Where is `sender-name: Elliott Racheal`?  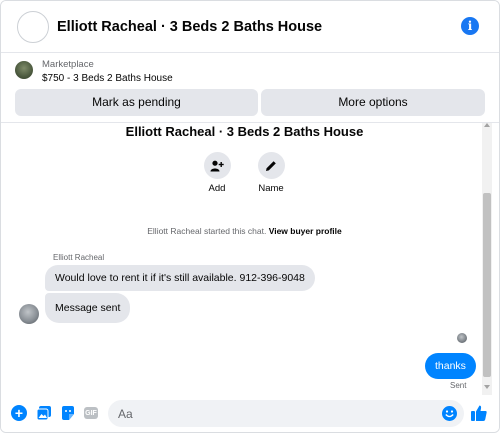 sender-name: Elliott Racheal is located at coordinates (79, 257).